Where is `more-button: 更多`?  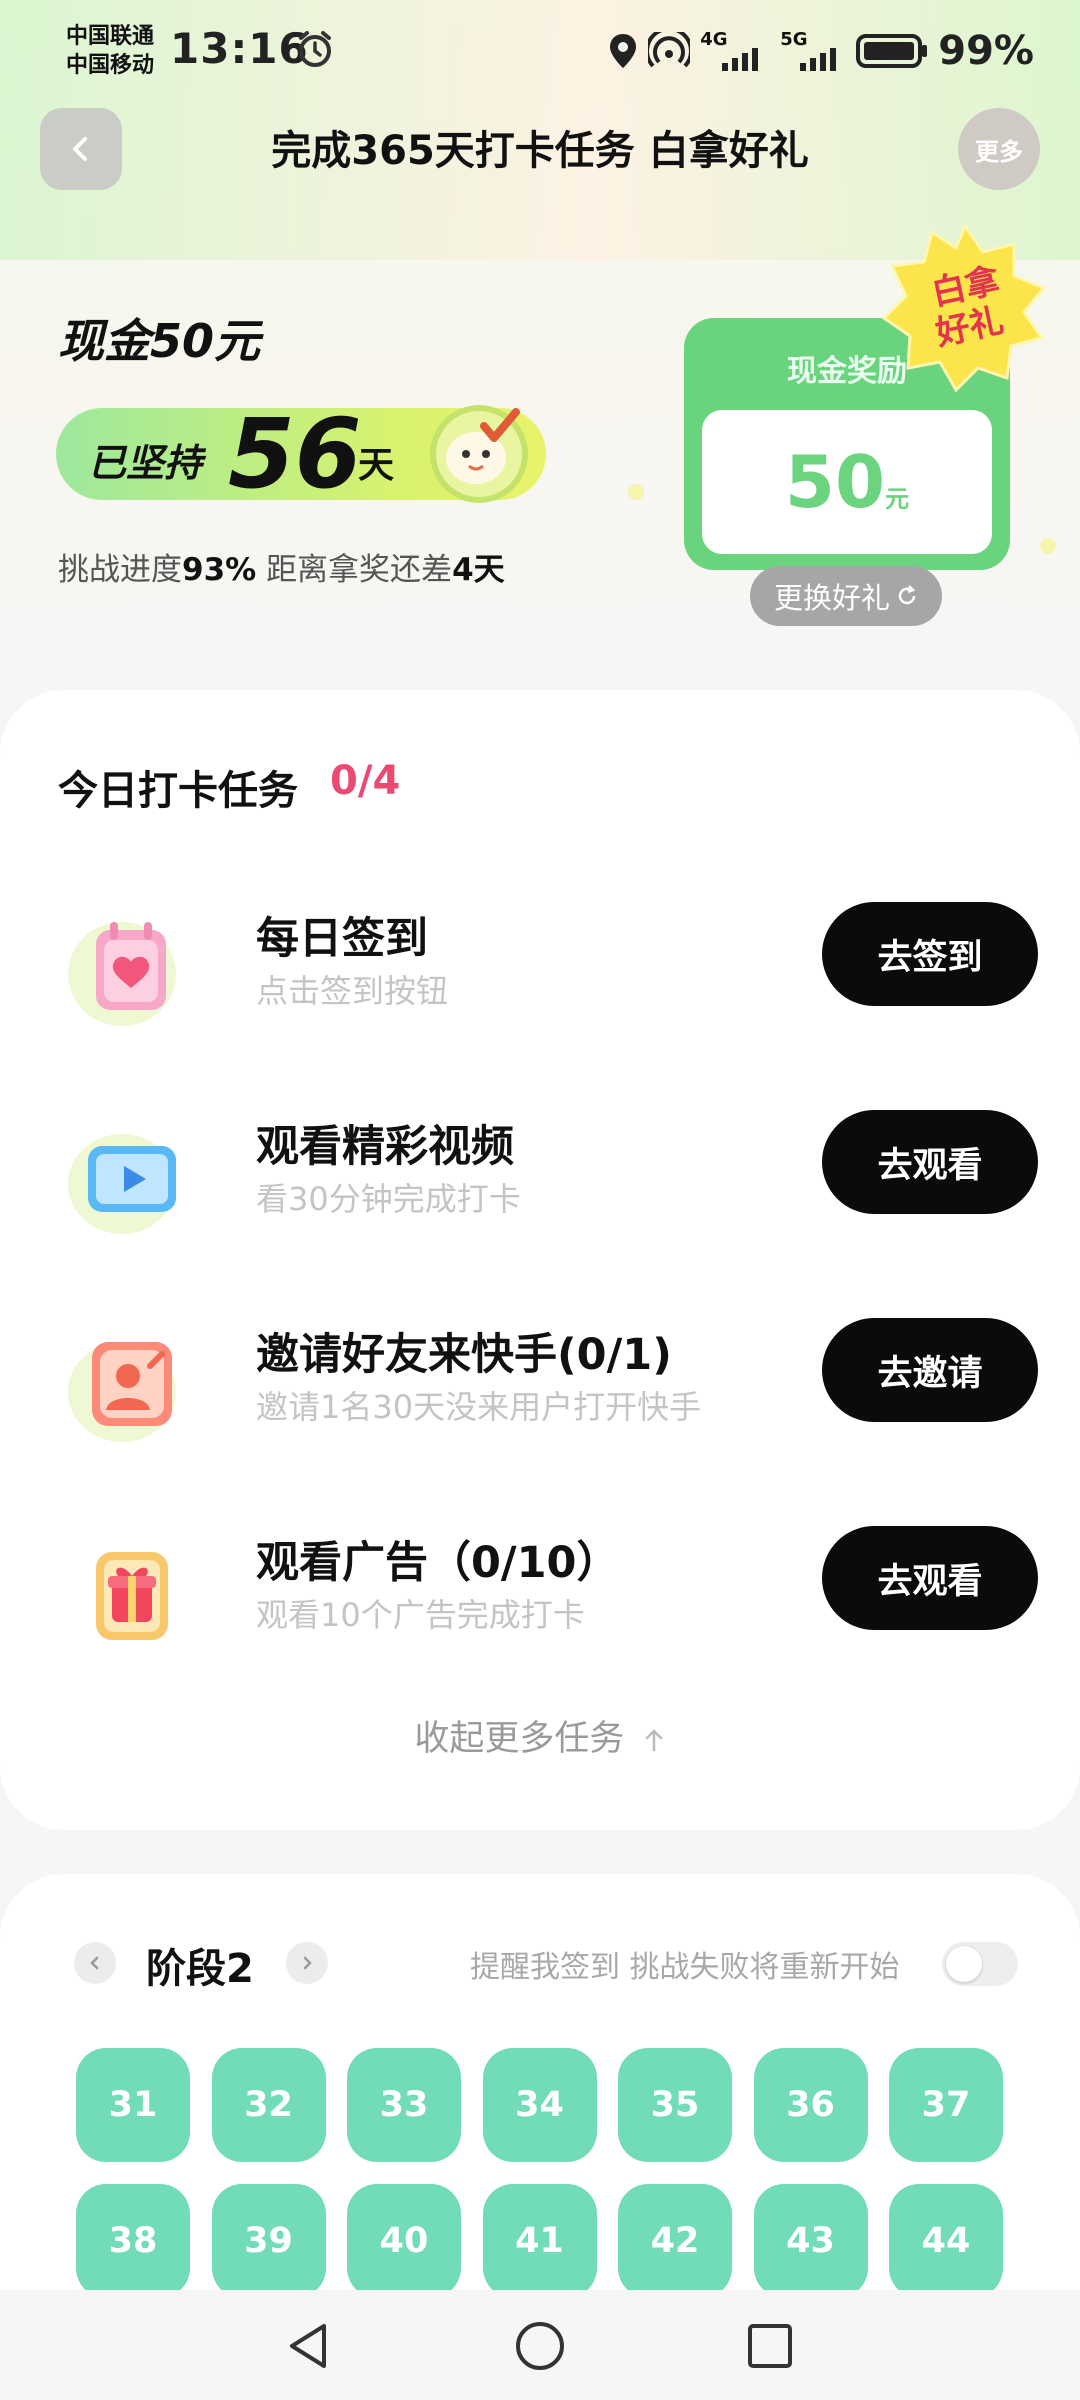 more-button: 更多 is located at coordinates (999, 149).